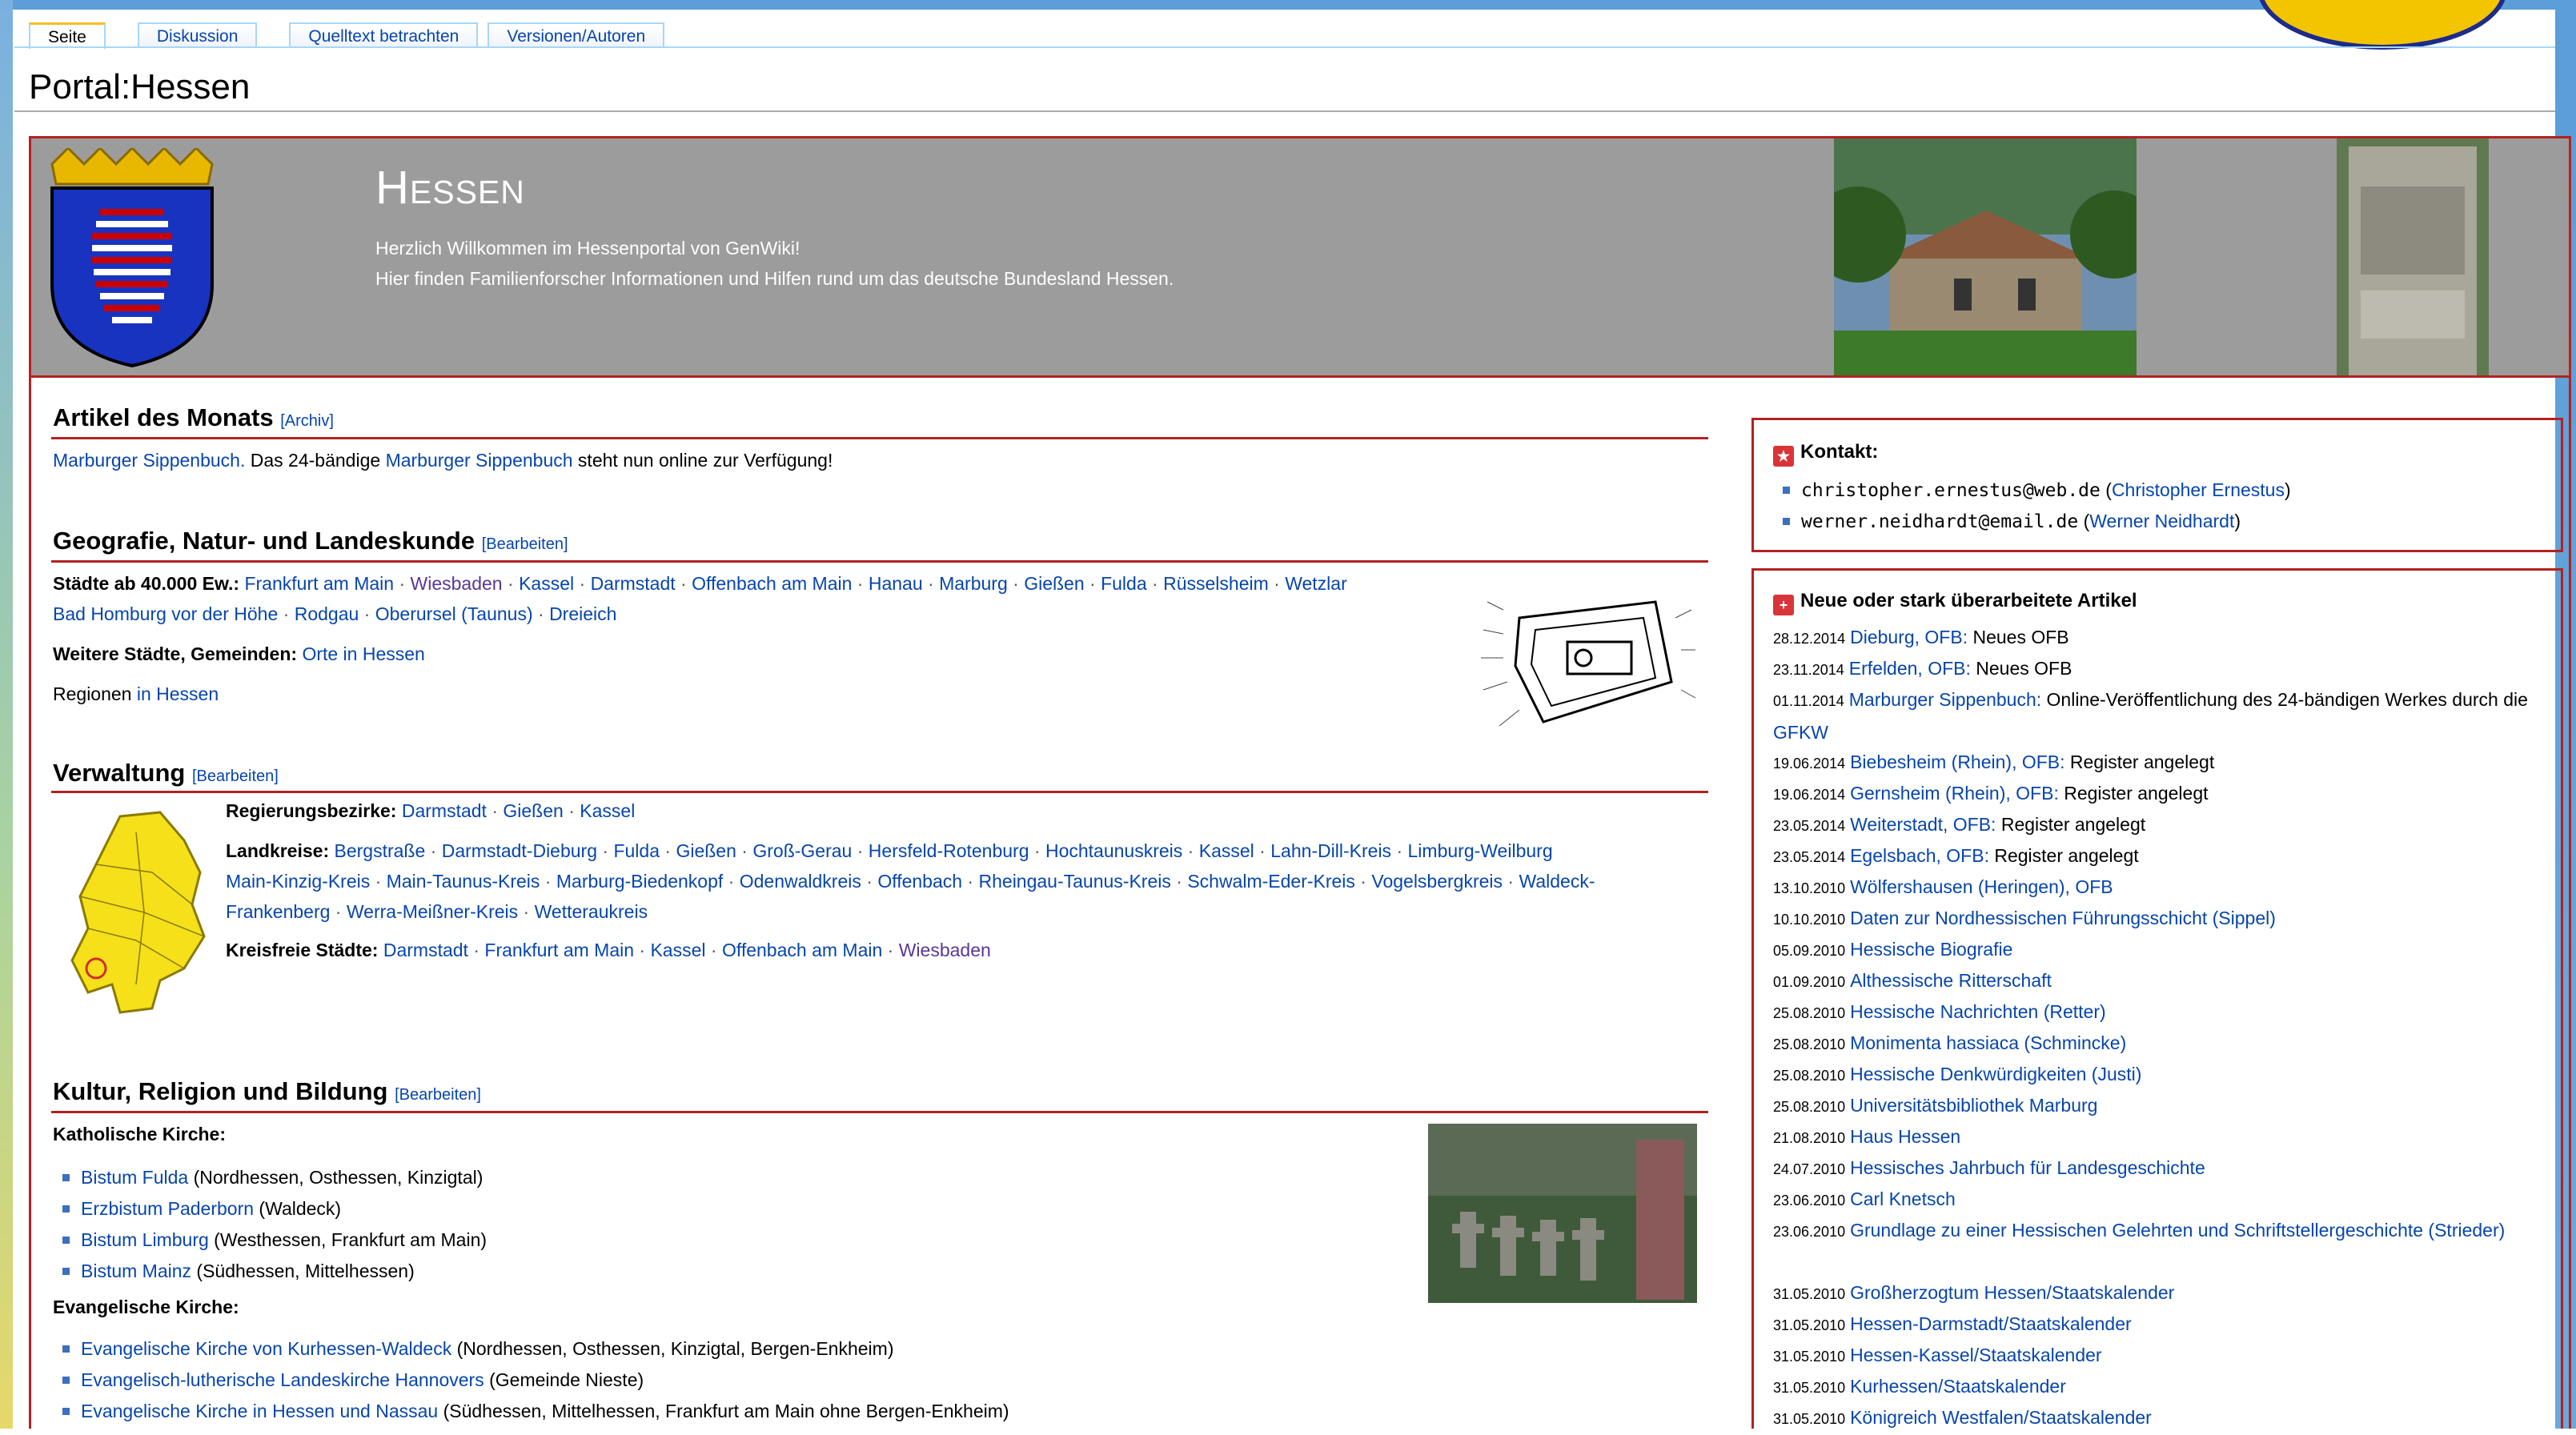 This screenshot has width=2576, height=1435. What do you see at coordinates (896, 583) in the screenshot?
I see `place-link: Hanau` at bounding box center [896, 583].